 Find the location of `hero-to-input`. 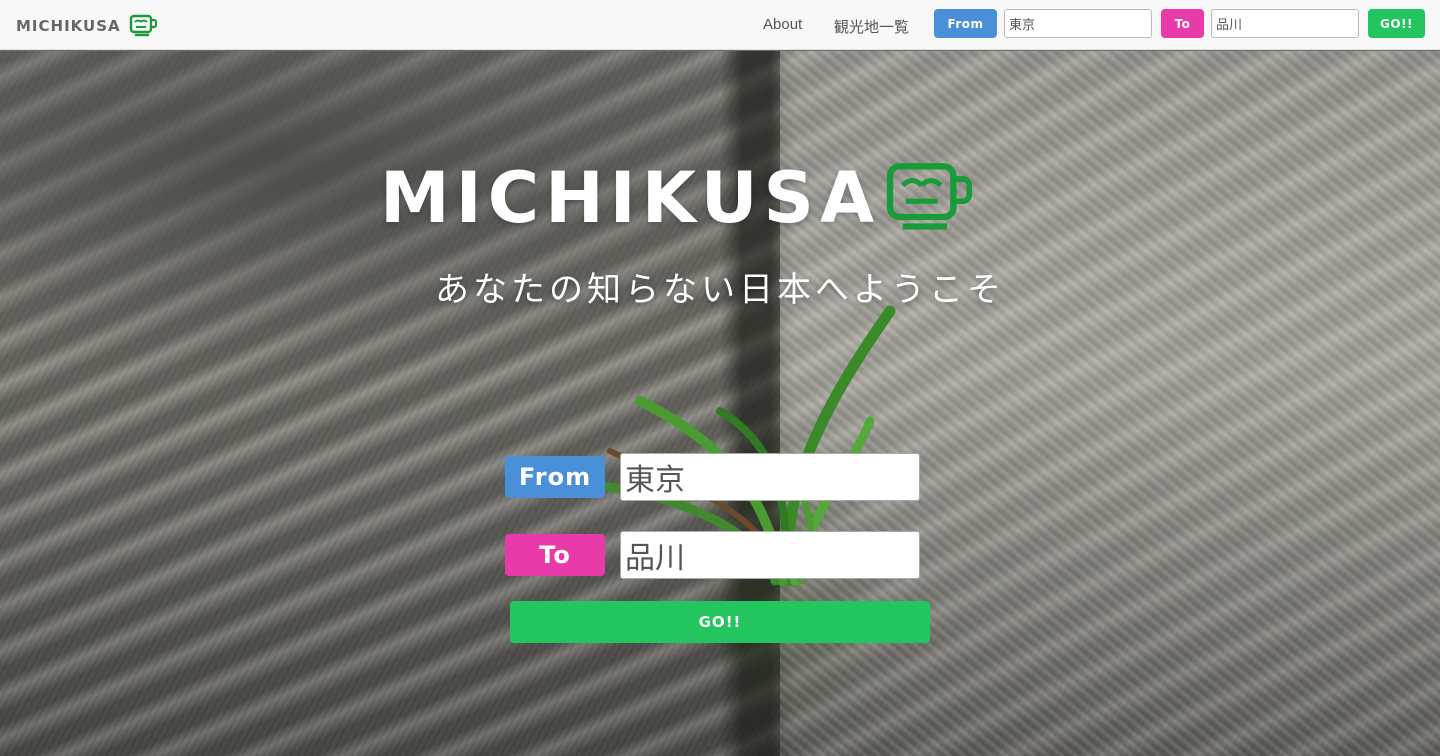

hero-to-input is located at coordinates (770, 555).